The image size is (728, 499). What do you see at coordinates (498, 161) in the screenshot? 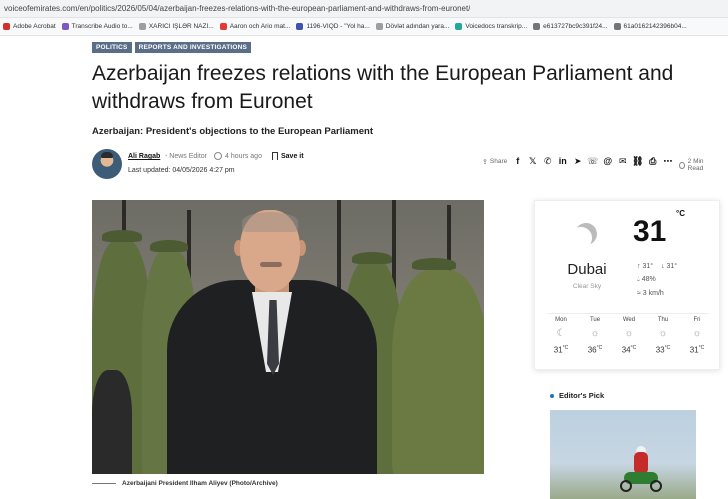
I see `share-text: Share` at bounding box center [498, 161].